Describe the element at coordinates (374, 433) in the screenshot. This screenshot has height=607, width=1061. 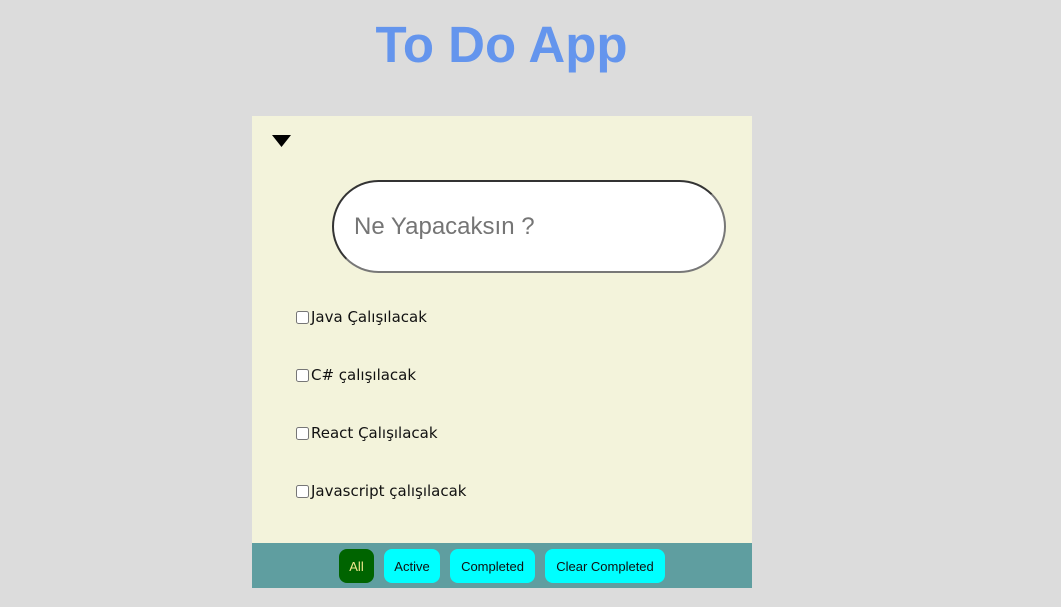
I see `todo-label: React Çalışılacak` at that location.